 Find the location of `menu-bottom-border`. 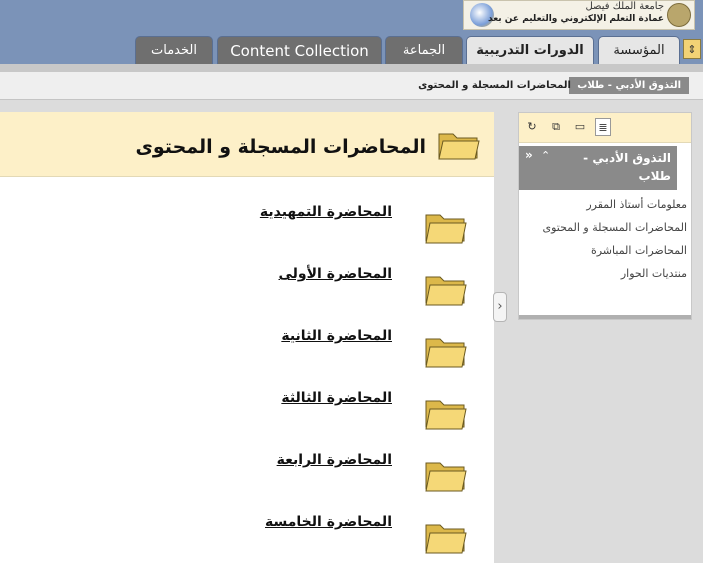

menu-bottom-border is located at coordinates (605, 317).